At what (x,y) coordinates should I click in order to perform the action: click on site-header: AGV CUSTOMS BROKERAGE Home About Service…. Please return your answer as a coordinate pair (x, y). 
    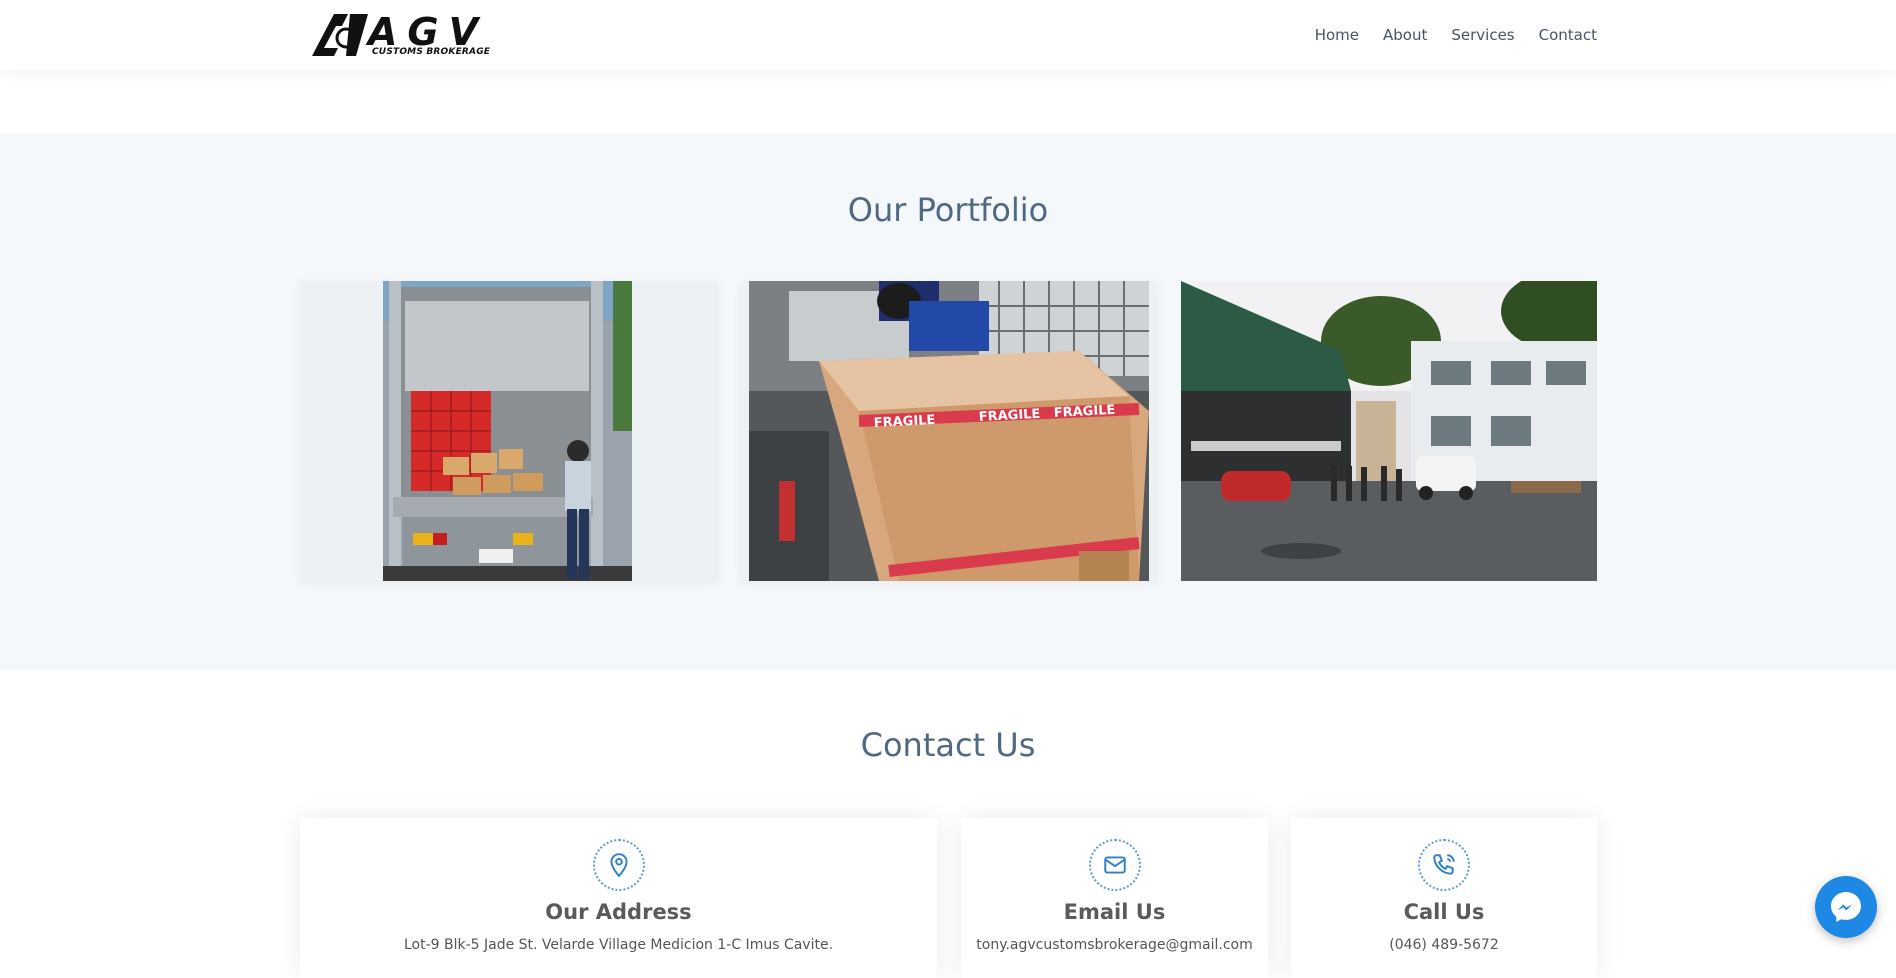
    Looking at the image, I should click on (948, 35).